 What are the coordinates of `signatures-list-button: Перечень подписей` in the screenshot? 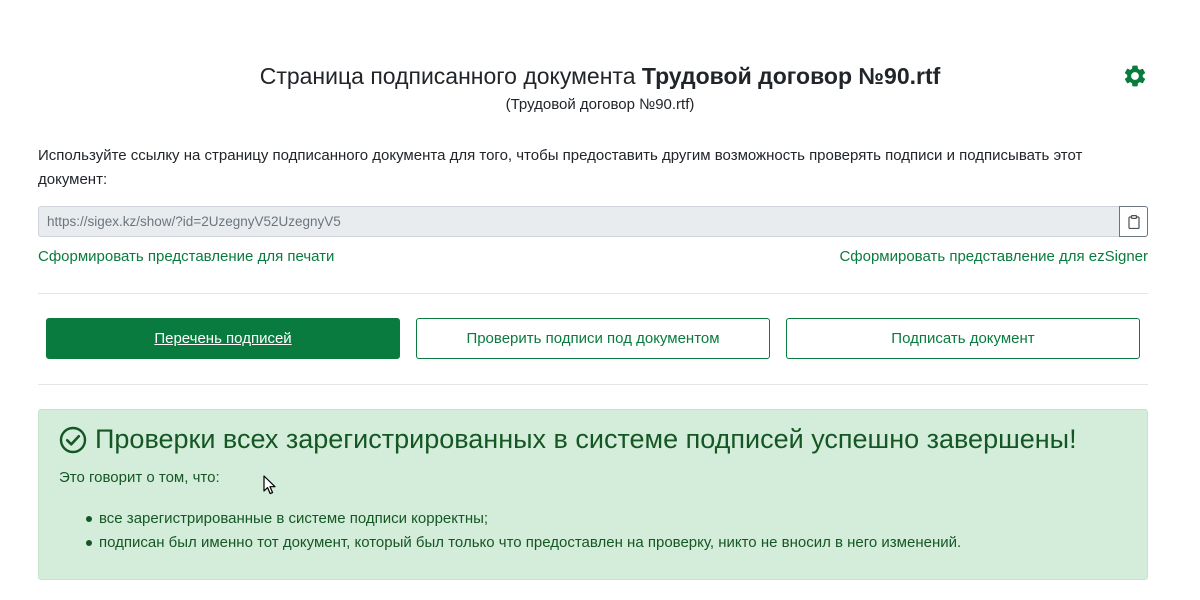 It's located at (223, 338).